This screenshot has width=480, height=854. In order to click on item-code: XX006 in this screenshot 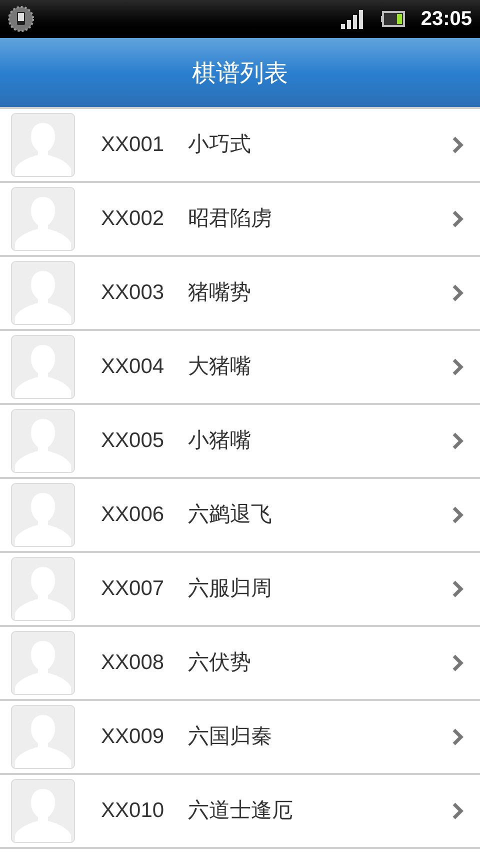, I will do `click(132, 515)`.